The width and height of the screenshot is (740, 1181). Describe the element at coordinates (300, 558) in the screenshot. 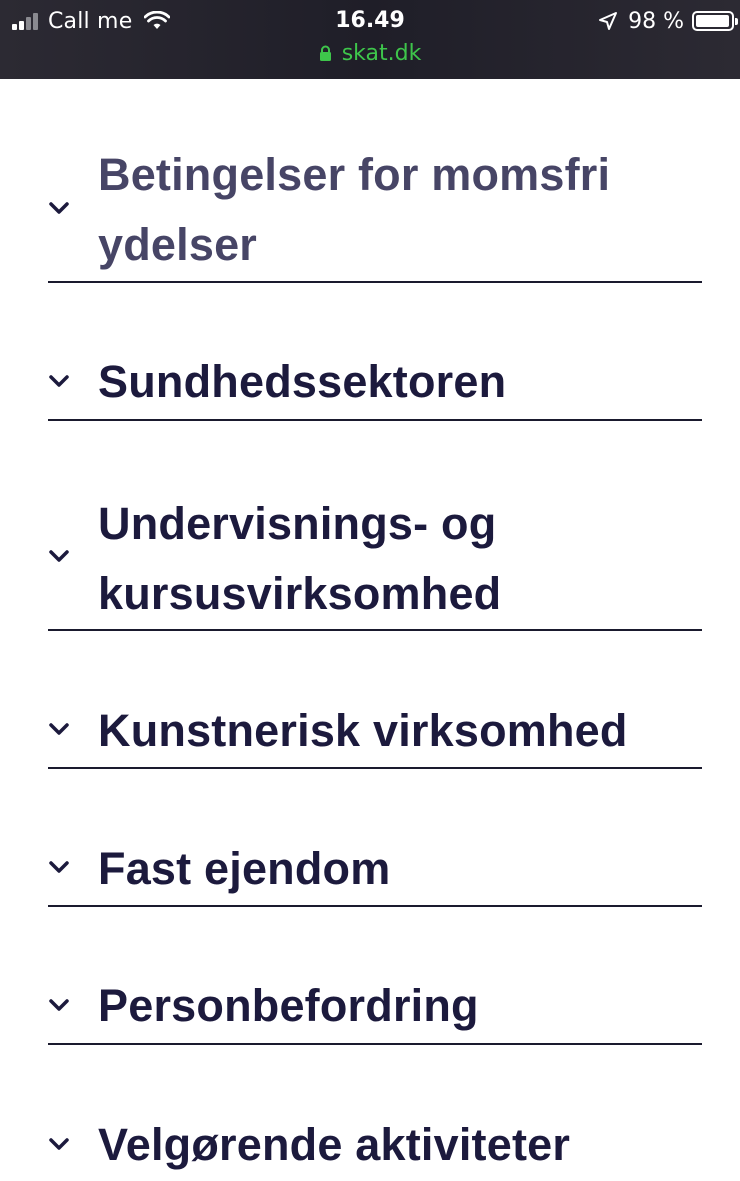

I see `accordion-label: Undervisnings- og kursusvirksomhed` at that location.